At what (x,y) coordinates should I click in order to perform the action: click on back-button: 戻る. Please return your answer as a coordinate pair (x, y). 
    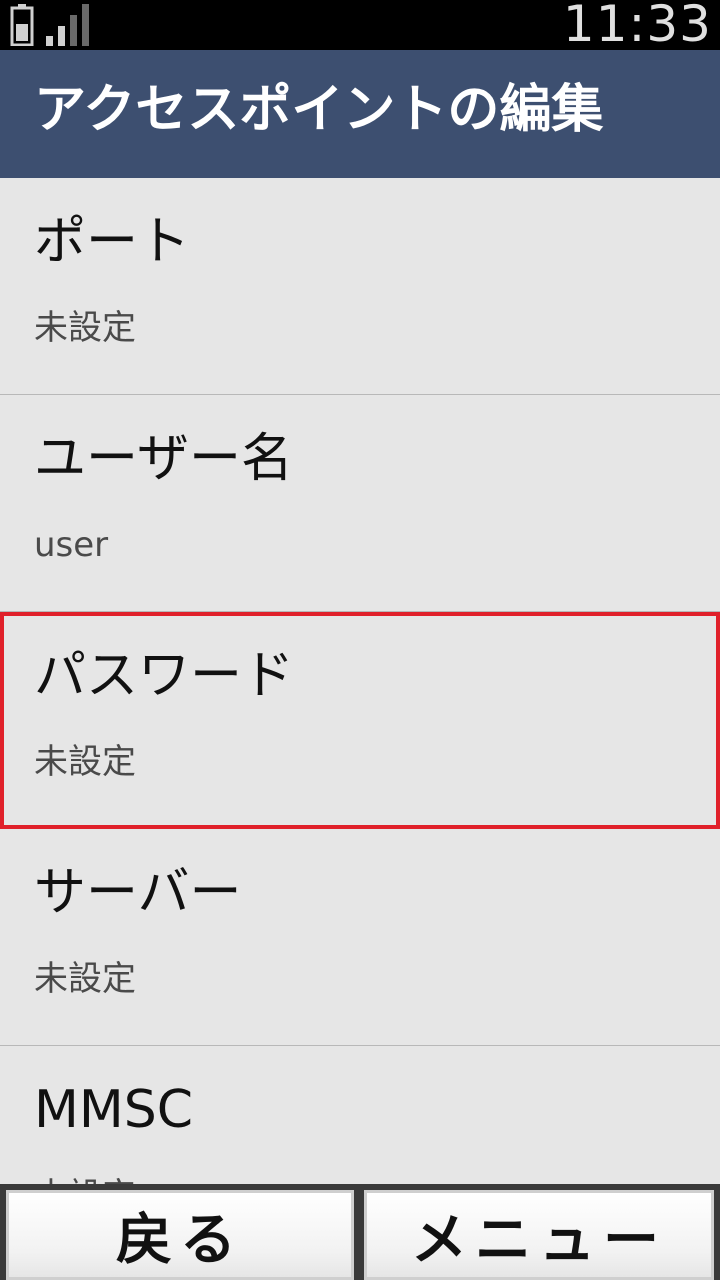
    Looking at the image, I should click on (180, 1235).